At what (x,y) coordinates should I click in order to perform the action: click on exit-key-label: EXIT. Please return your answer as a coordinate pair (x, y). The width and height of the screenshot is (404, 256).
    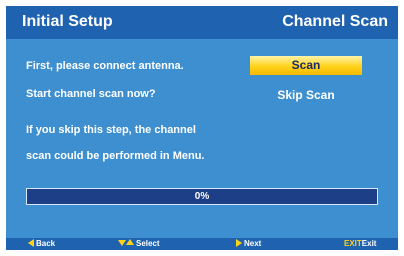
    Looking at the image, I should click on (353, 243).